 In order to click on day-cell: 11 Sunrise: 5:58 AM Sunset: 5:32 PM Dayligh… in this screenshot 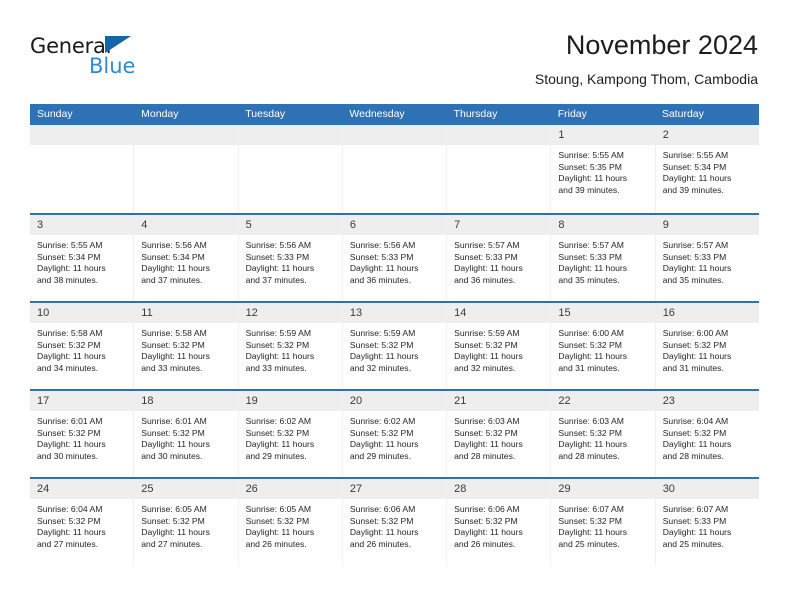, I will do `click(186, 346)`.